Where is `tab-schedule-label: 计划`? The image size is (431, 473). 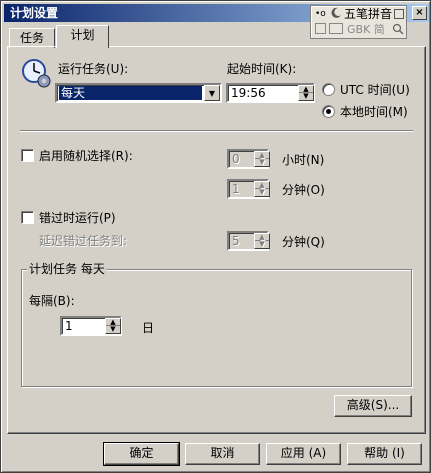 tab-schedule-label: 计划 is located at coordinates (82, 35).